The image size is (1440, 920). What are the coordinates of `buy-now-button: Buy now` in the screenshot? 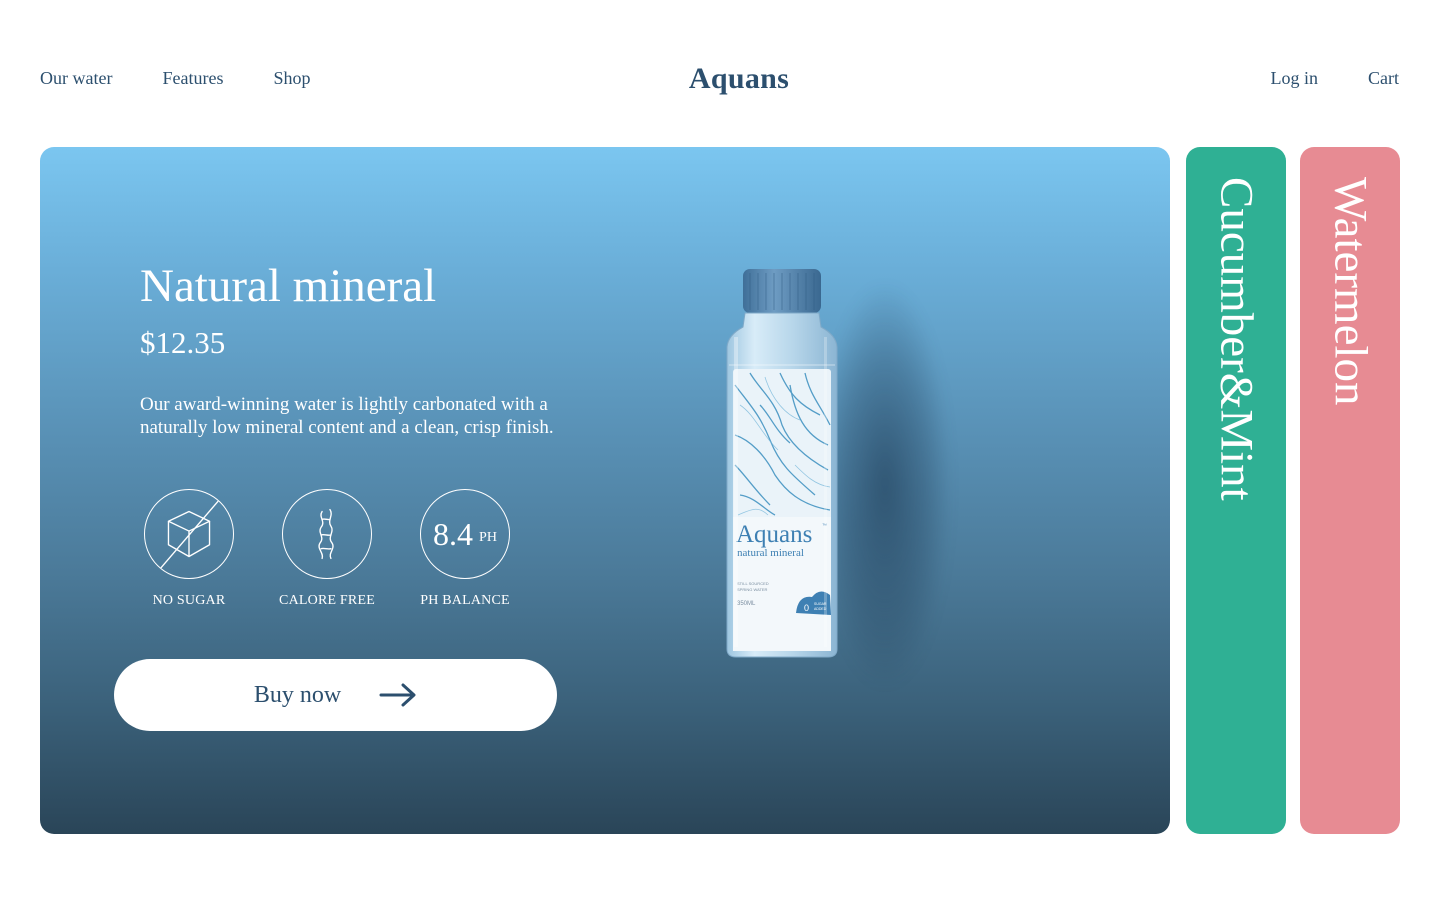 It's located at (335, 695).